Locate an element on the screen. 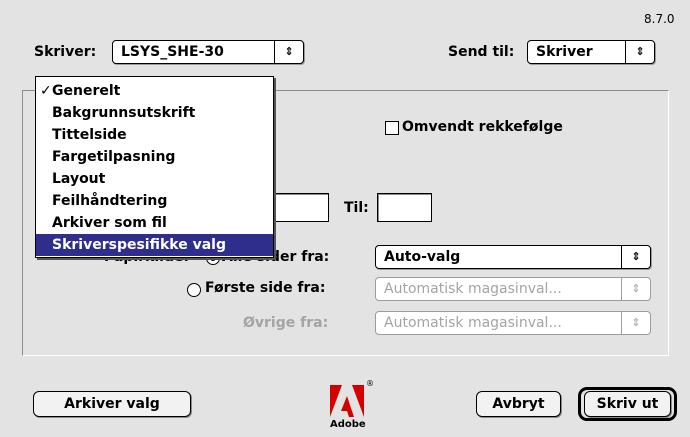  range-from-field is located at coordinates (300, 207).